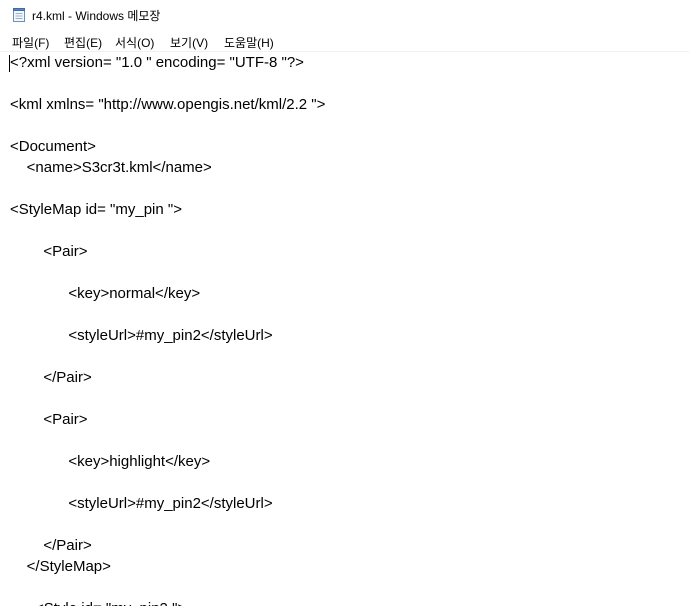 This screenshot has width=689, height=606. I want to click on menu-format: 서식(O), so click(134, 42).